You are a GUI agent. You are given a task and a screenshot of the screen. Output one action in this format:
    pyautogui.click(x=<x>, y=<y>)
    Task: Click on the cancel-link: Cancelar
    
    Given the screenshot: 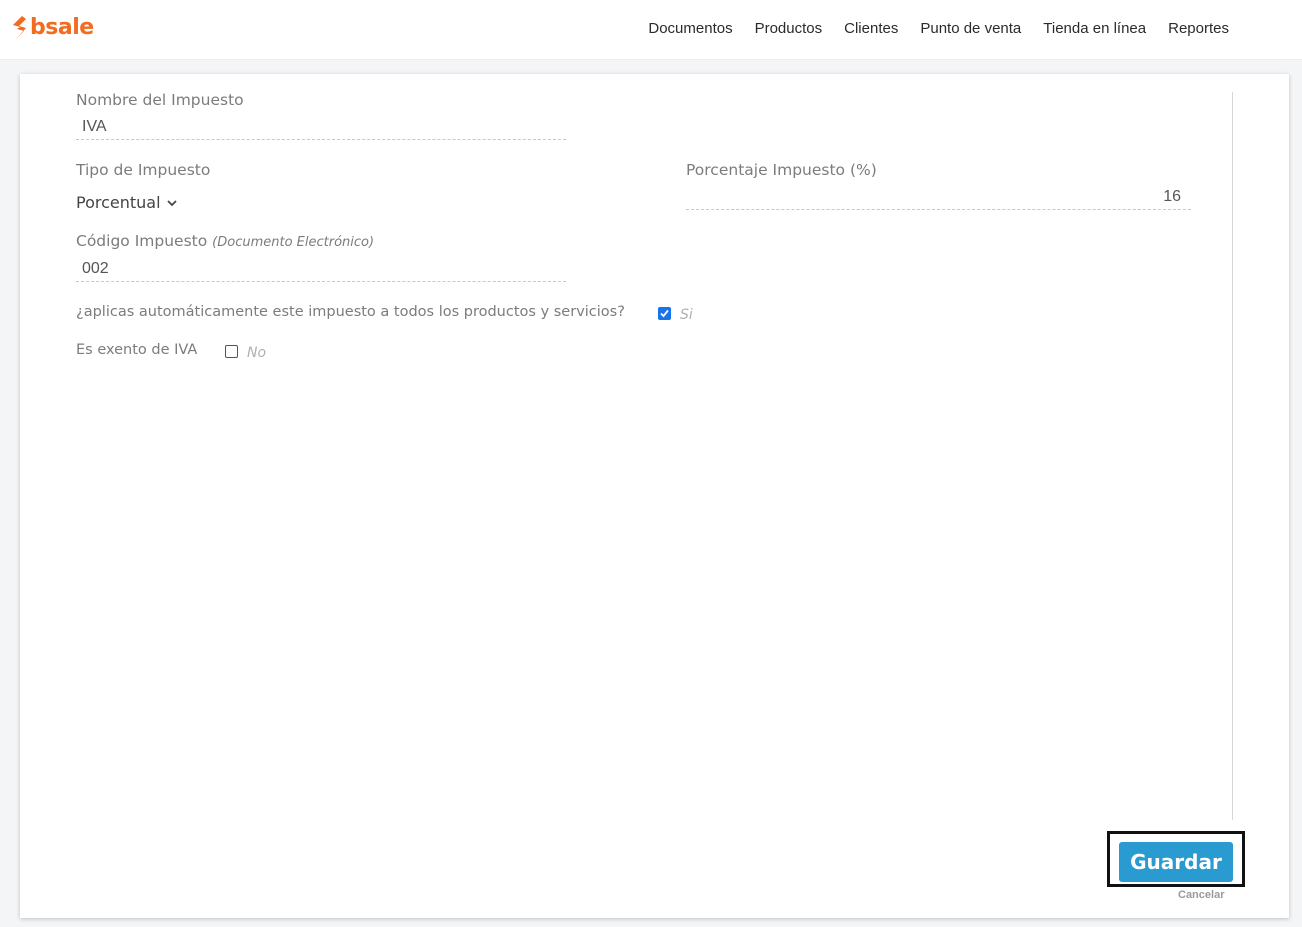 What is the action you would take?
    pyautogui.click(x=1201, y=895)
    